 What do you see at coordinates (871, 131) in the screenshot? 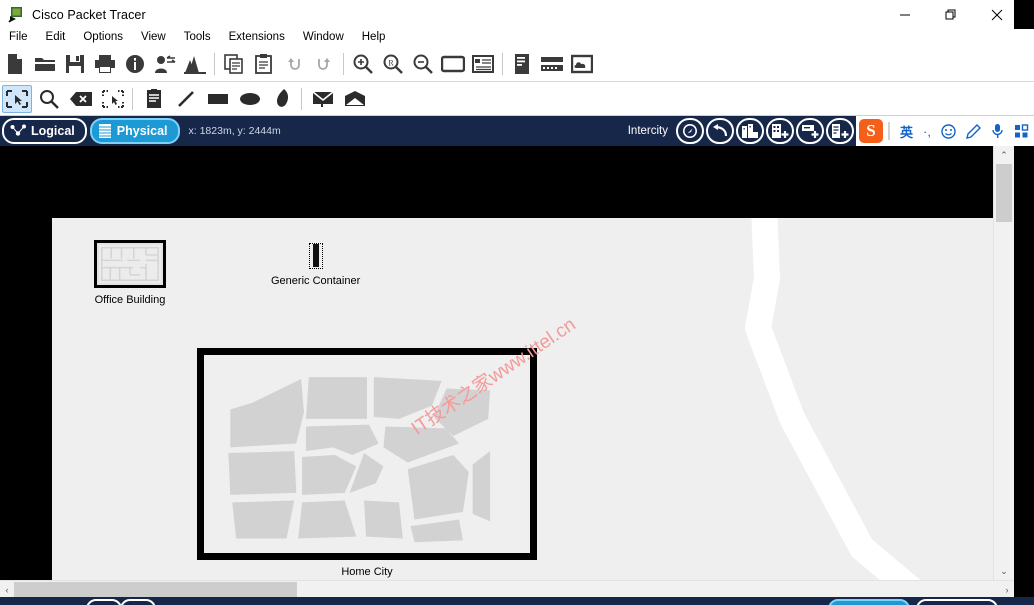
I see `sogou-logo-icon: S` at bounding box center [871, 131].